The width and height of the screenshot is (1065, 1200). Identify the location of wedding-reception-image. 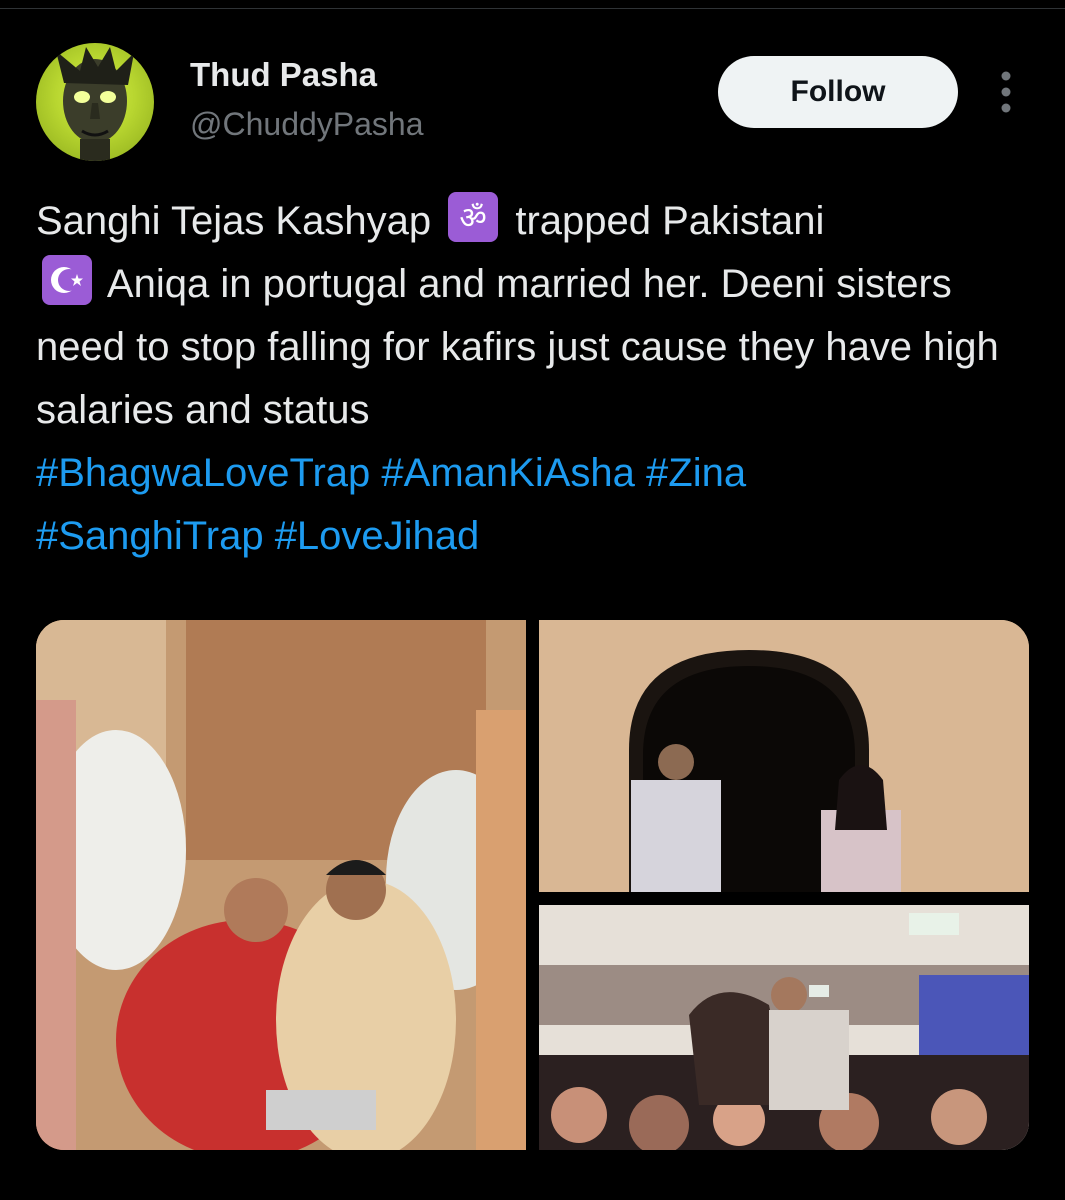
(784, 1027).